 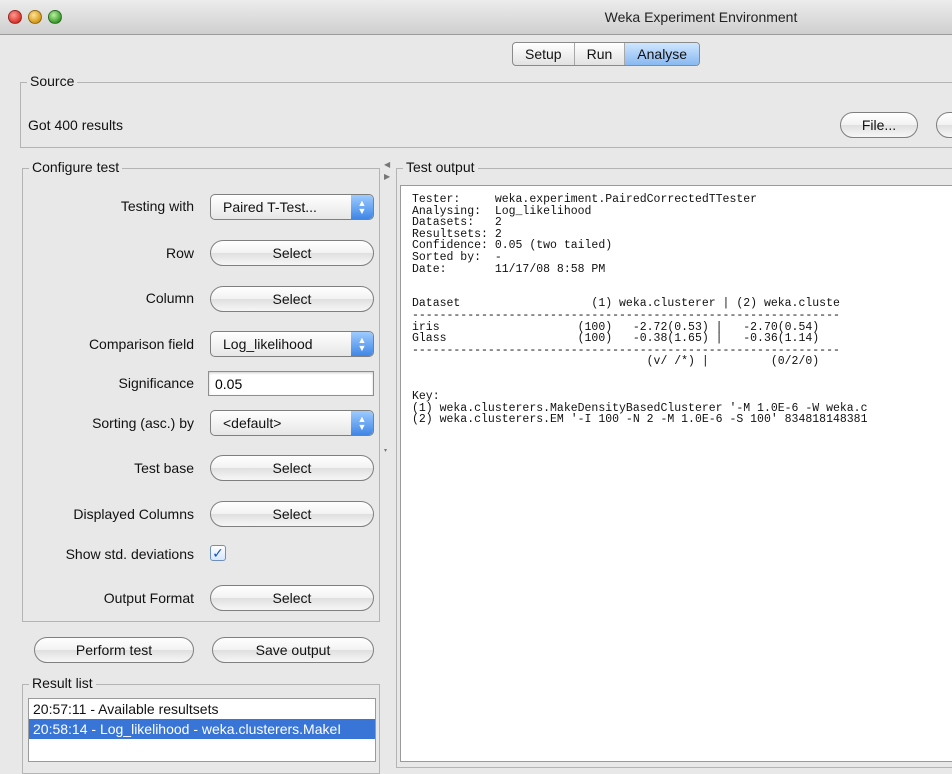 What do you see at coordinates (179, 253) in the screenshot?
I see `row-label: Row` at bounding box center [179, 253].